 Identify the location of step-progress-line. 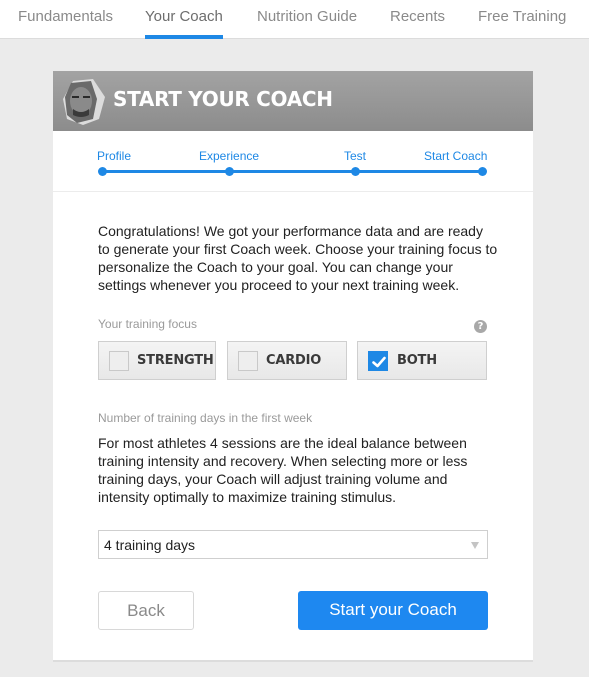
(292, 171).